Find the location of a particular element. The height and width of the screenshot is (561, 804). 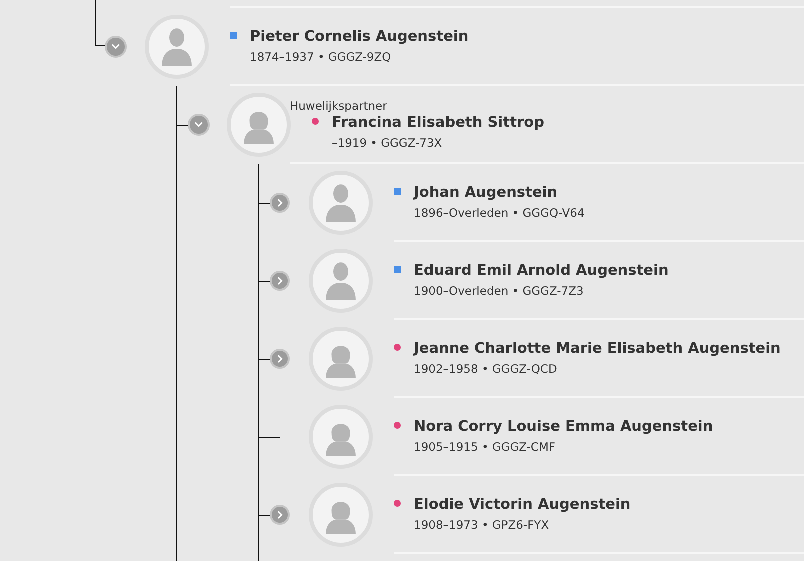

person-name: Francina Elisabeth Sittrop is located at coordinates (438, 122).